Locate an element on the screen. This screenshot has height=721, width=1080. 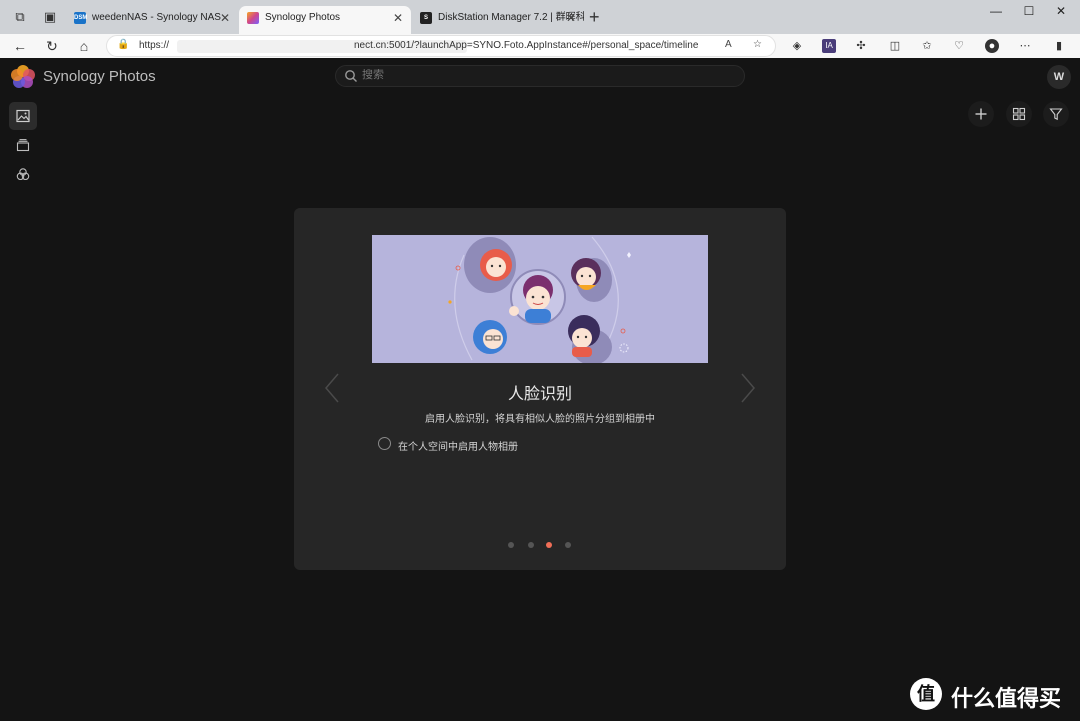
image-icon is located at coordinates (23, 116).